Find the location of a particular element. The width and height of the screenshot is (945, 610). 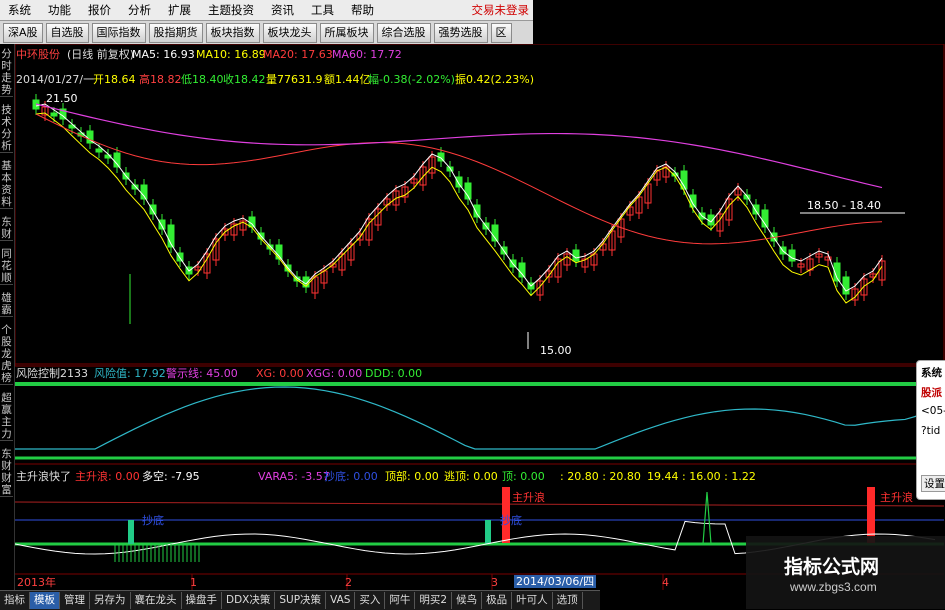

stock-name: 中环股份 is located at coordinates (38, 54).